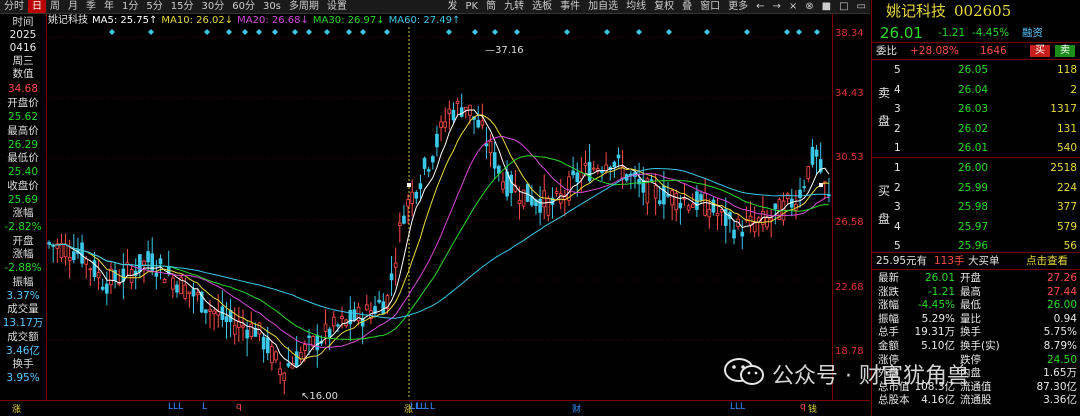 The height and width of the screenshot is (416, 1080). What do you see at coordinates (901, 33) in the screenshot?
I see `current-price: 26.01` at bounding box center [901, 33].